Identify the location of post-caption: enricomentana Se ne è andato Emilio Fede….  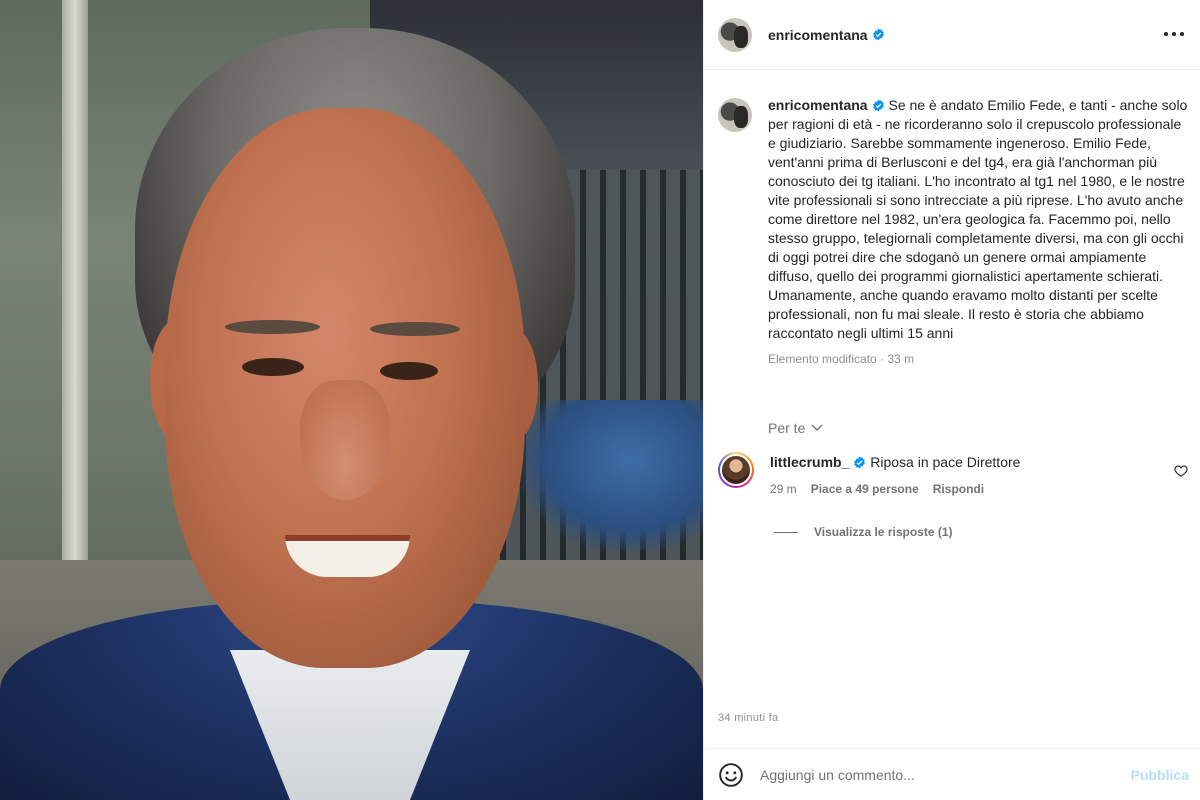
(953, 232).